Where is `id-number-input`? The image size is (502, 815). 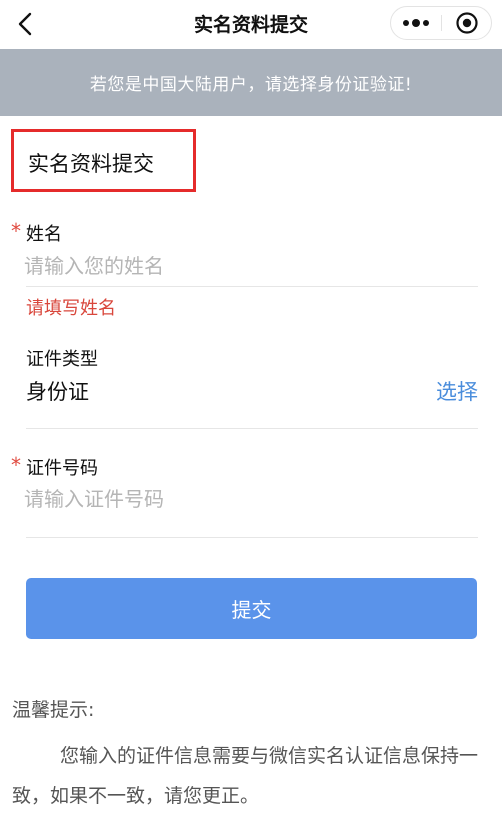
id-number-input is located at coordinates (244, 499).